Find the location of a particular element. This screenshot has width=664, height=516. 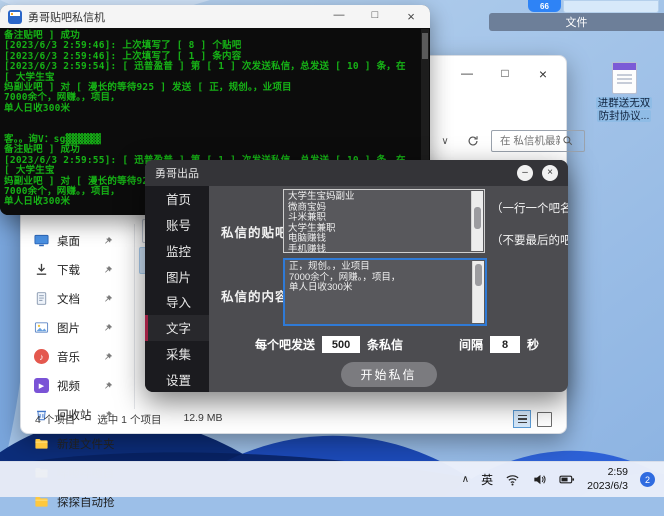

sidebar-item-music: ♪ 音乐 is located at coordinates (68, 356).